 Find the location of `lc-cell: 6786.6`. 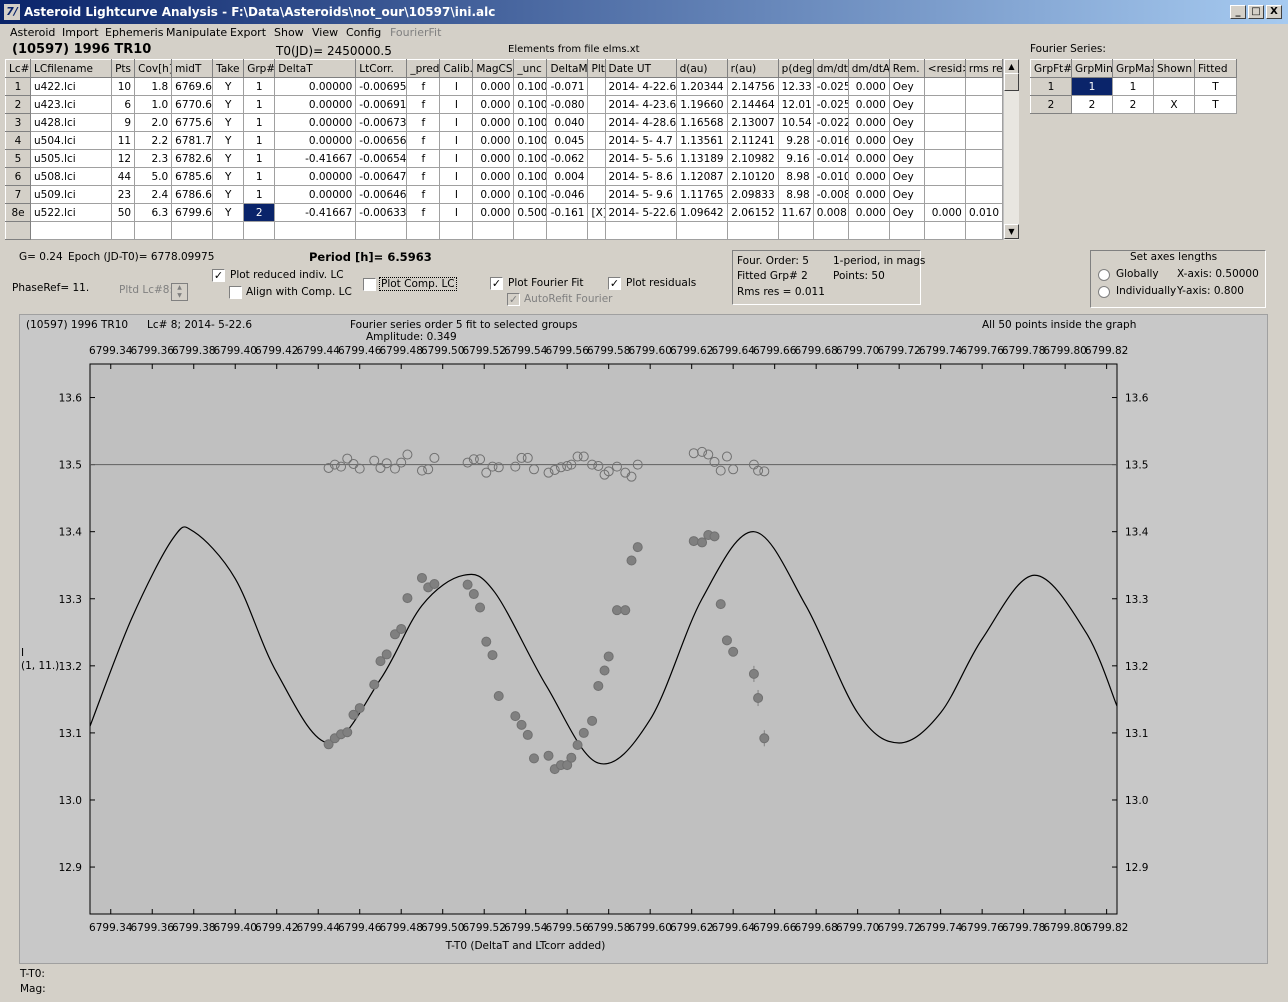

lc-cell: 6786.6 is located at coordinates (192, 194).